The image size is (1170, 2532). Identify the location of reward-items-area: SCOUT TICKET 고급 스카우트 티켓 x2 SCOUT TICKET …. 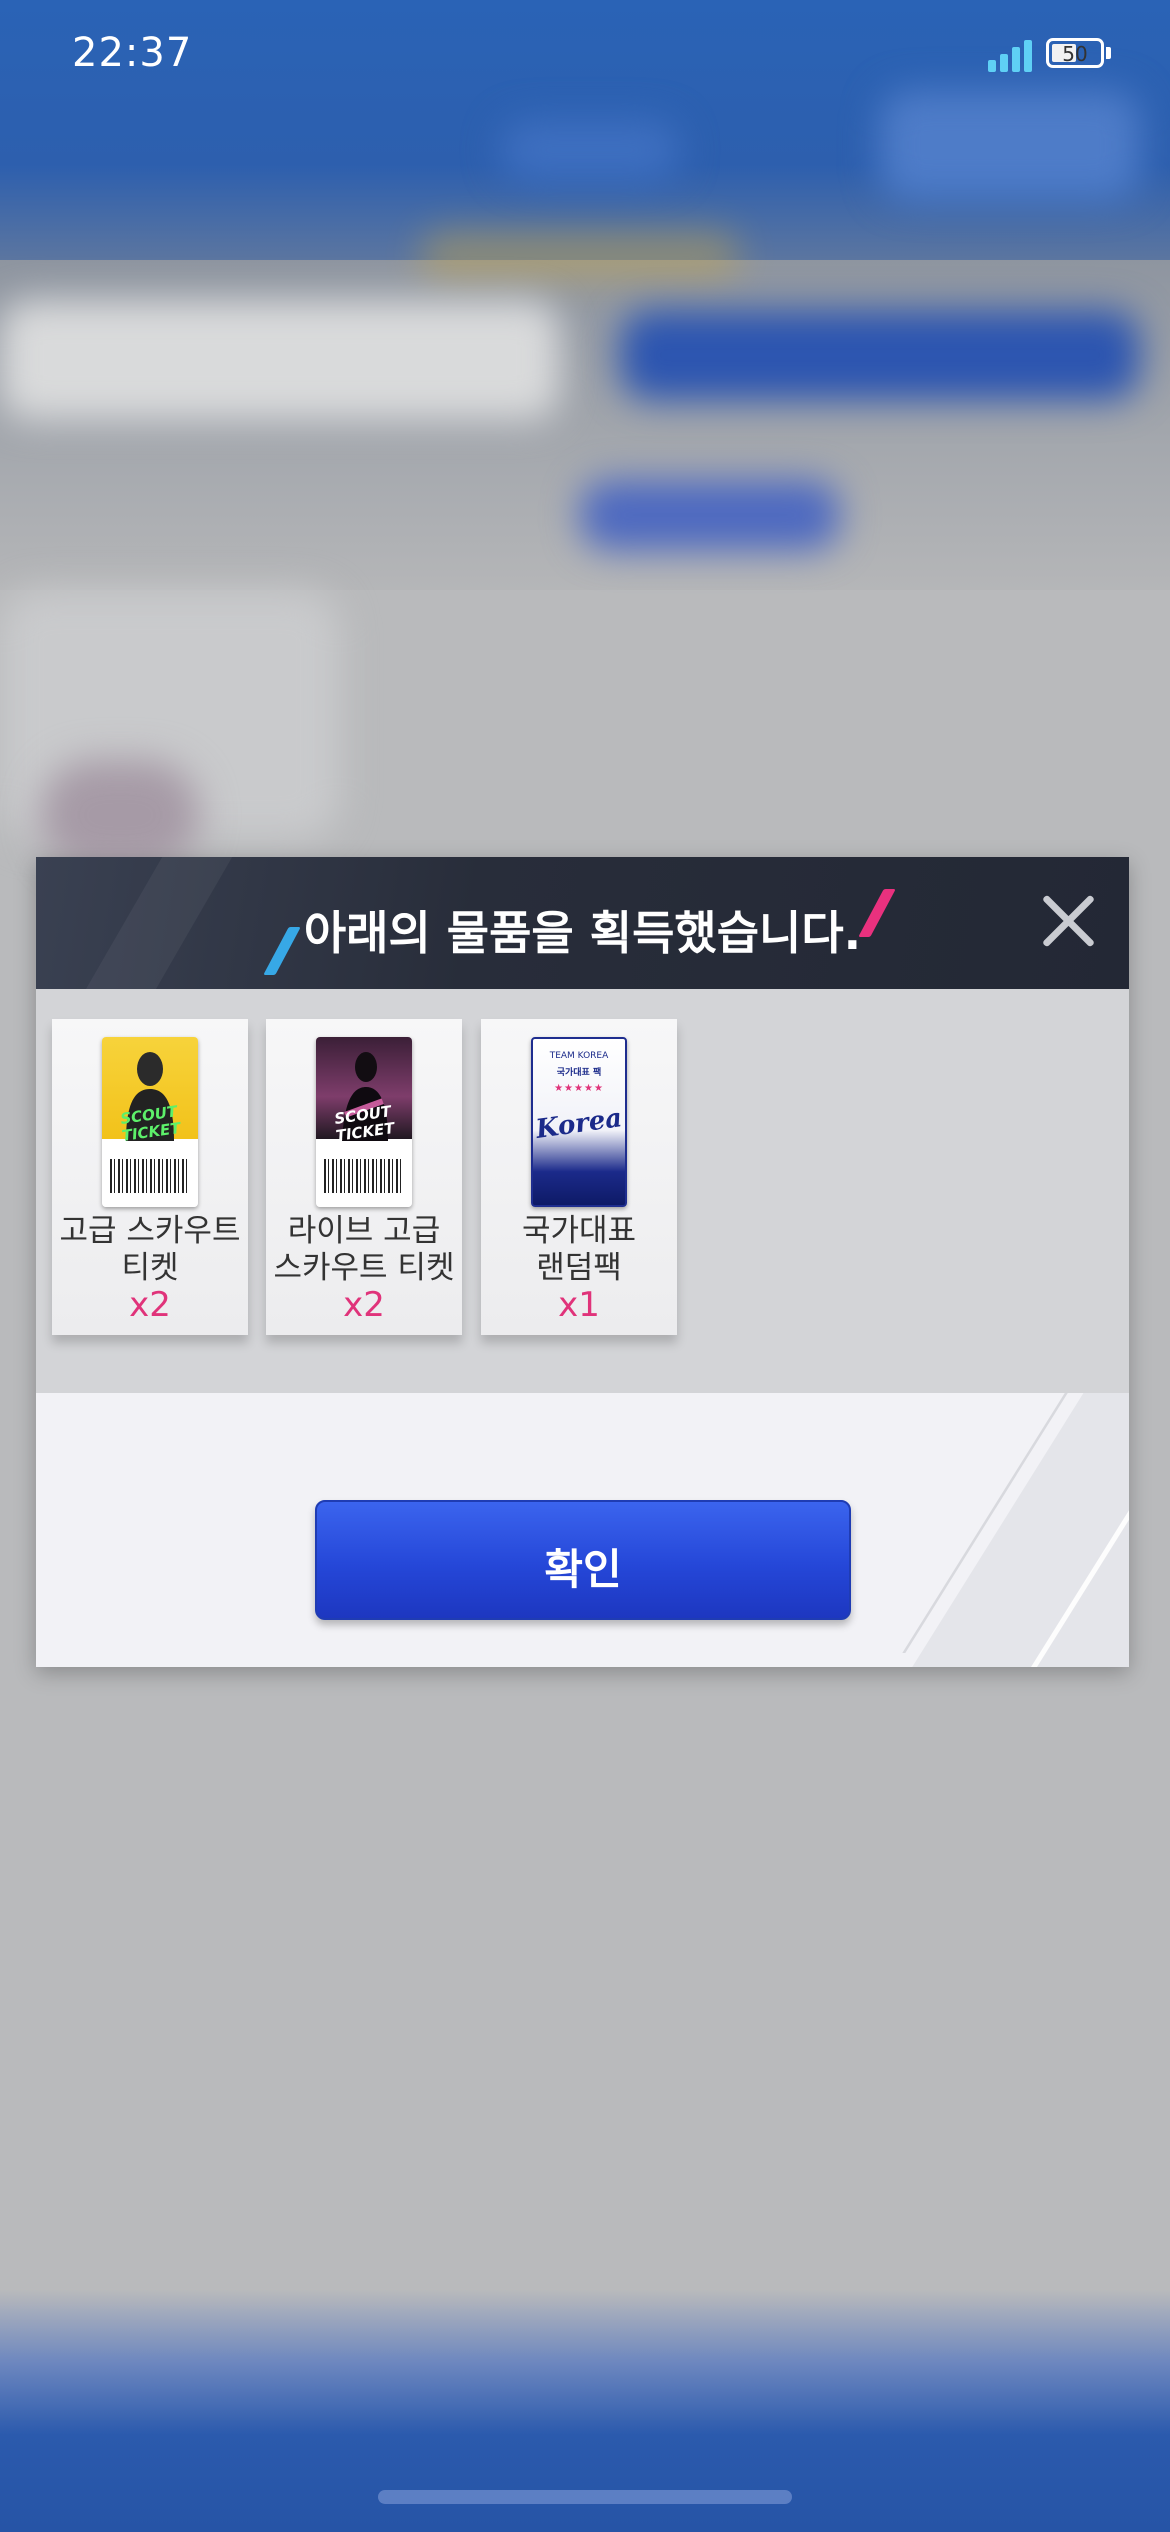
(582, 1191).